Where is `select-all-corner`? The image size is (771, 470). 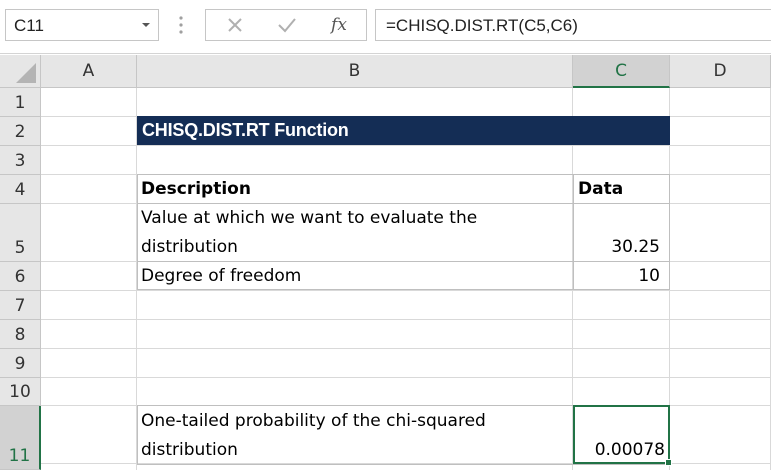
select-all-corner is located at coordinates (20, 71).